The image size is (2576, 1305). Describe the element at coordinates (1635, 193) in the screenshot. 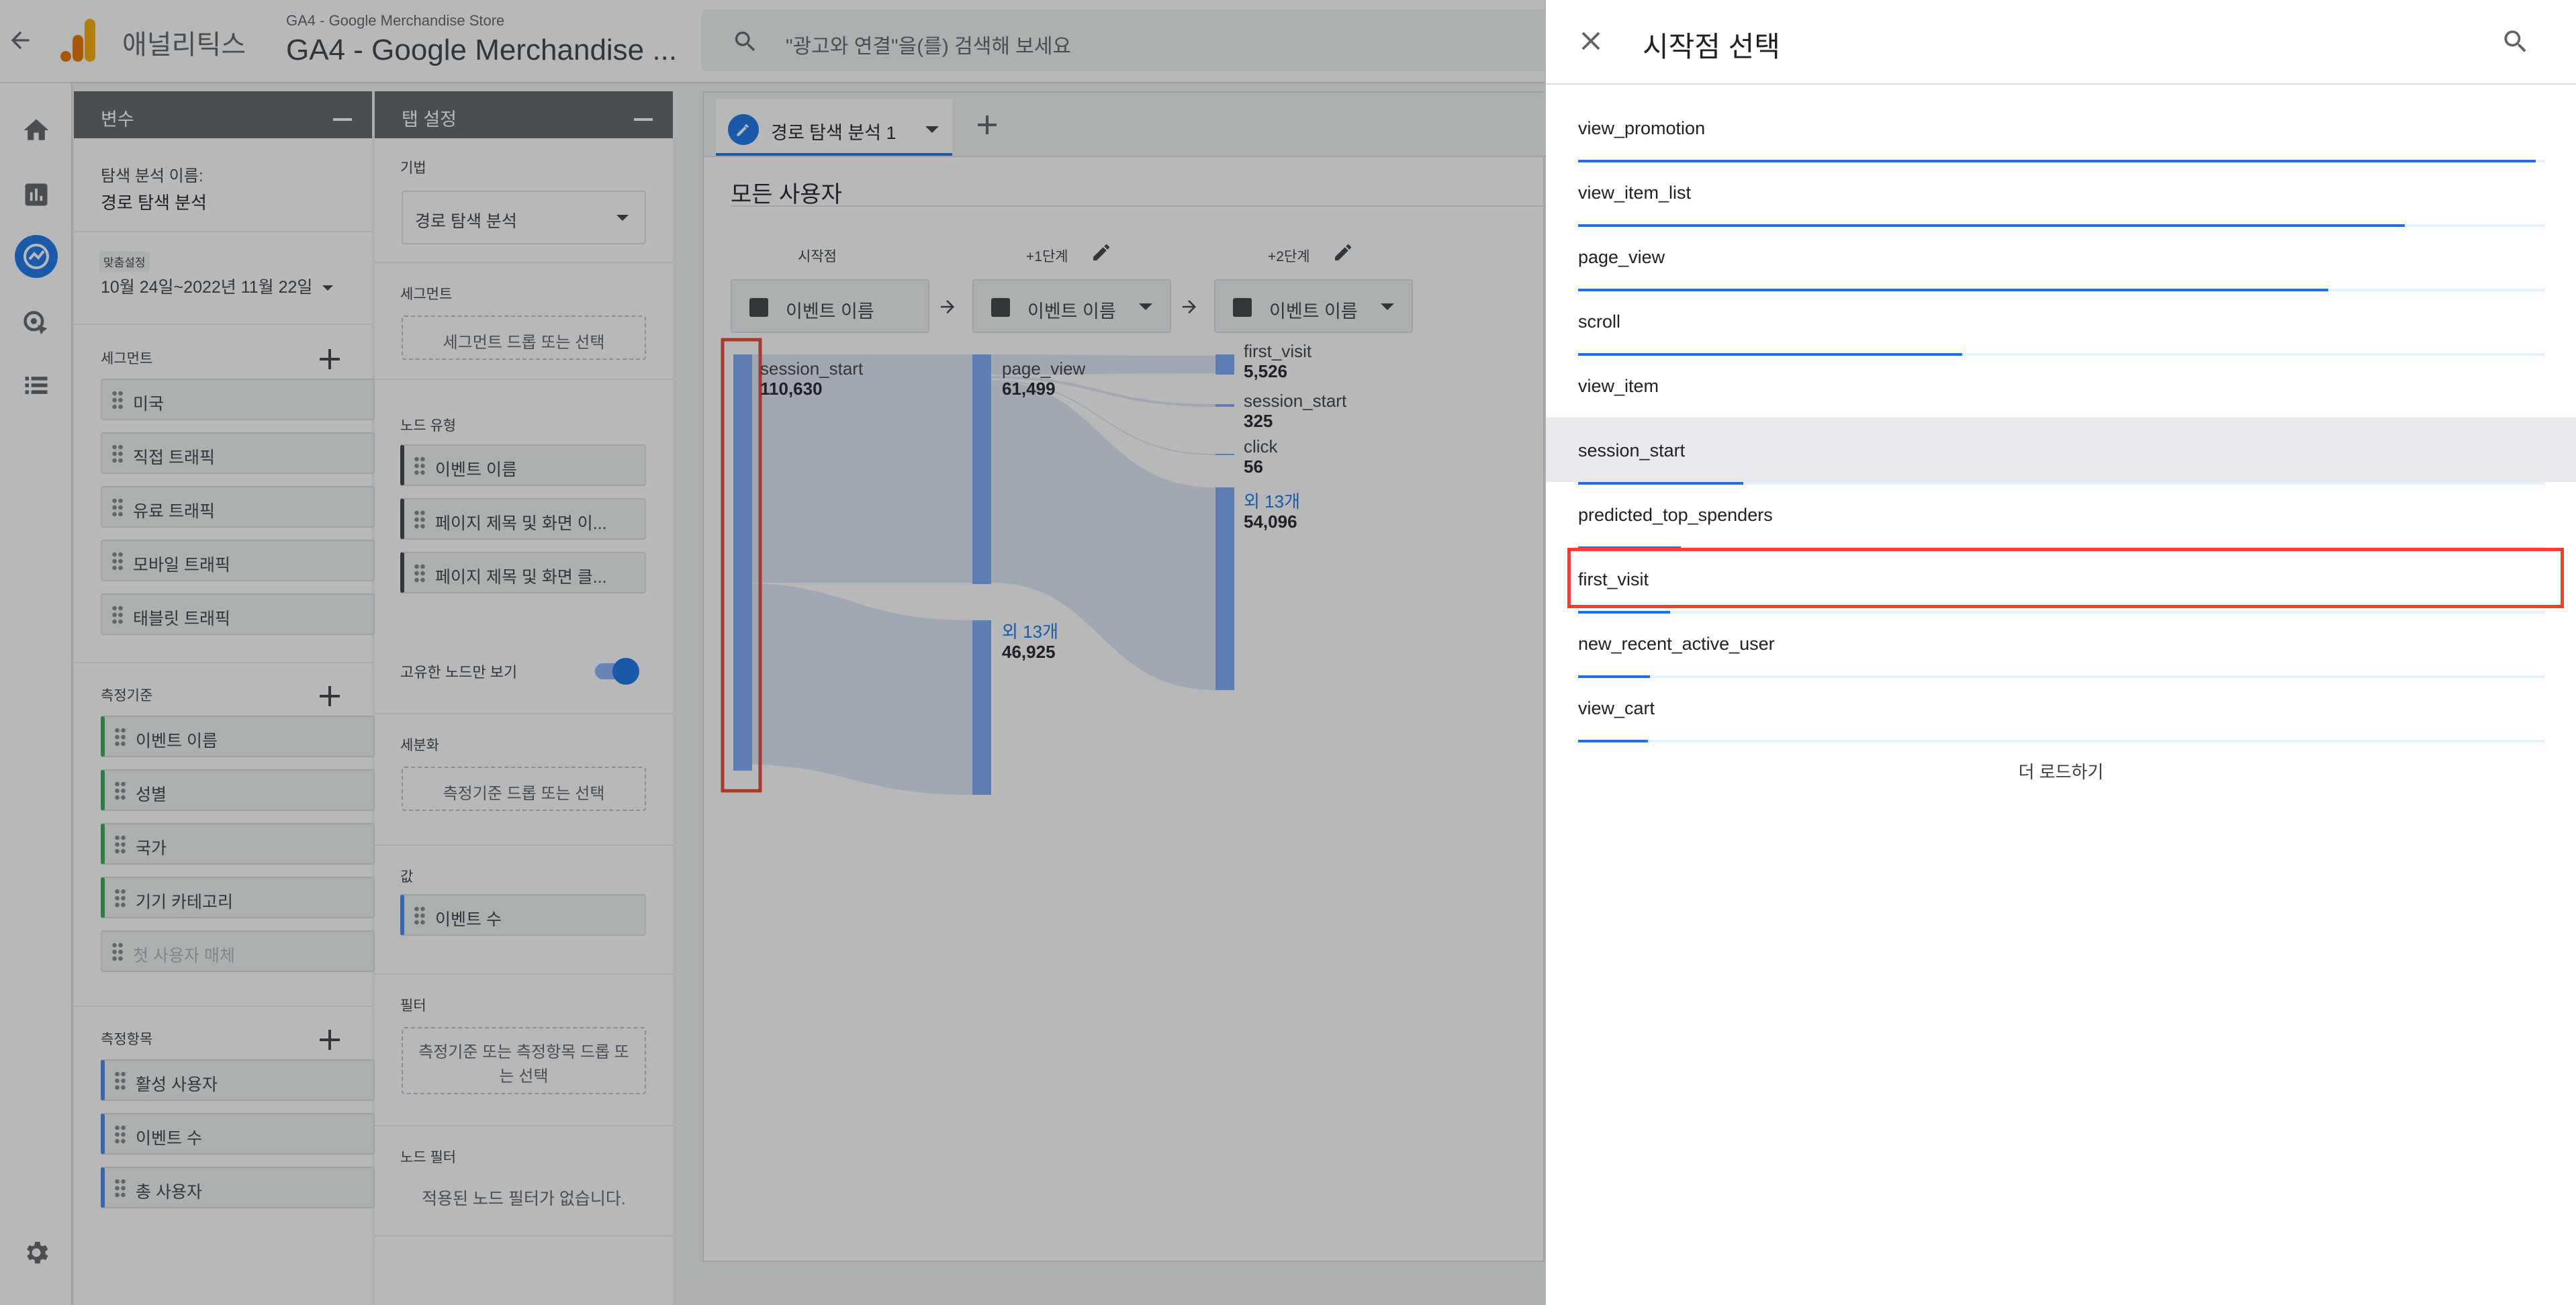

I see `event-option-label: view_item_list` at that location.